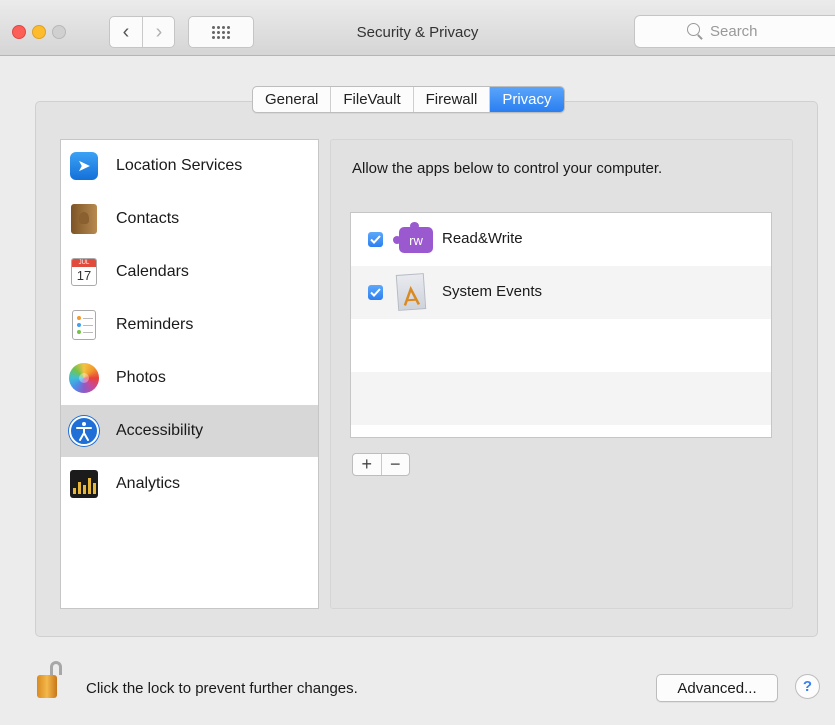 The image size is (835, 725). I want to click on sidebar-item-location-services: ➤ Location Services, so click(189, 166).